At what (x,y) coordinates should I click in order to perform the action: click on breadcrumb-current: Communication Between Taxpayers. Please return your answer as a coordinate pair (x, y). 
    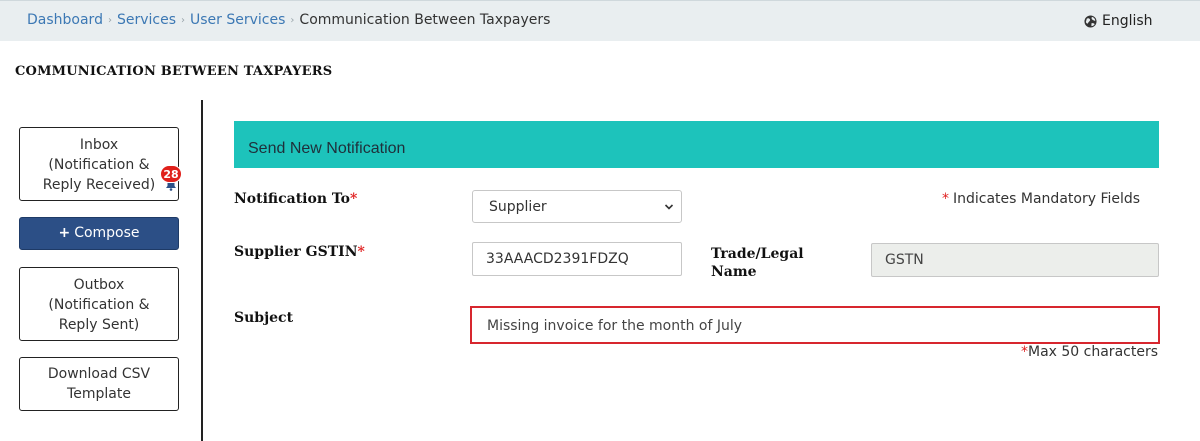
    Looking at the image, I should click on (425, 20).